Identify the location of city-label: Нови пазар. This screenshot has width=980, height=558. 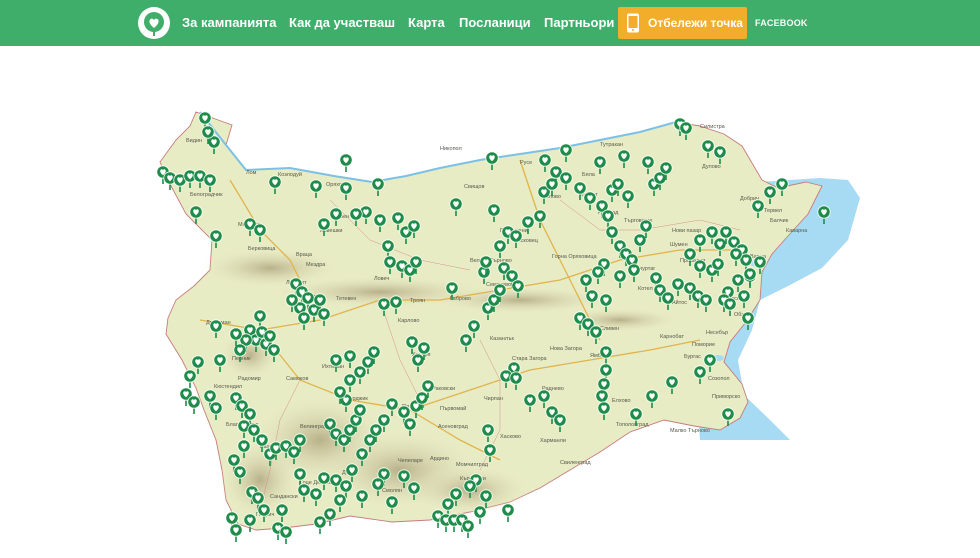
(686, 231).